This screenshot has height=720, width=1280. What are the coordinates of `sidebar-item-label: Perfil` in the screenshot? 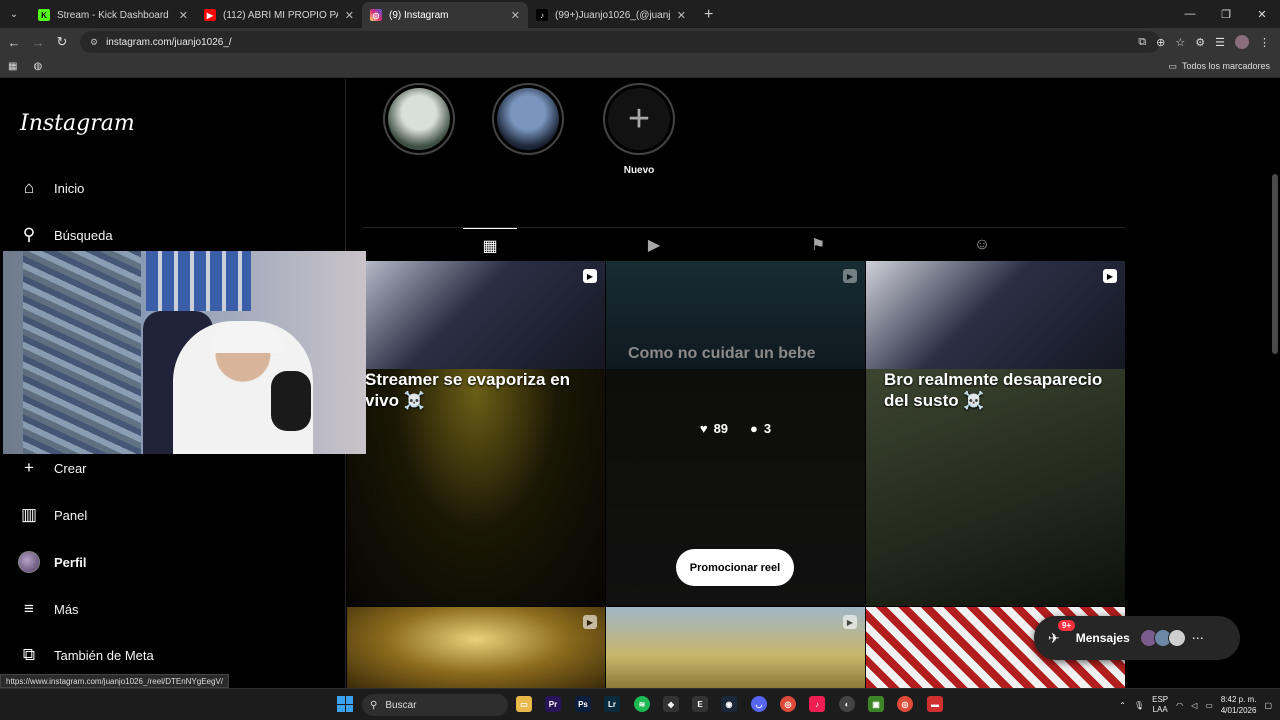 It's located at (70, 562).